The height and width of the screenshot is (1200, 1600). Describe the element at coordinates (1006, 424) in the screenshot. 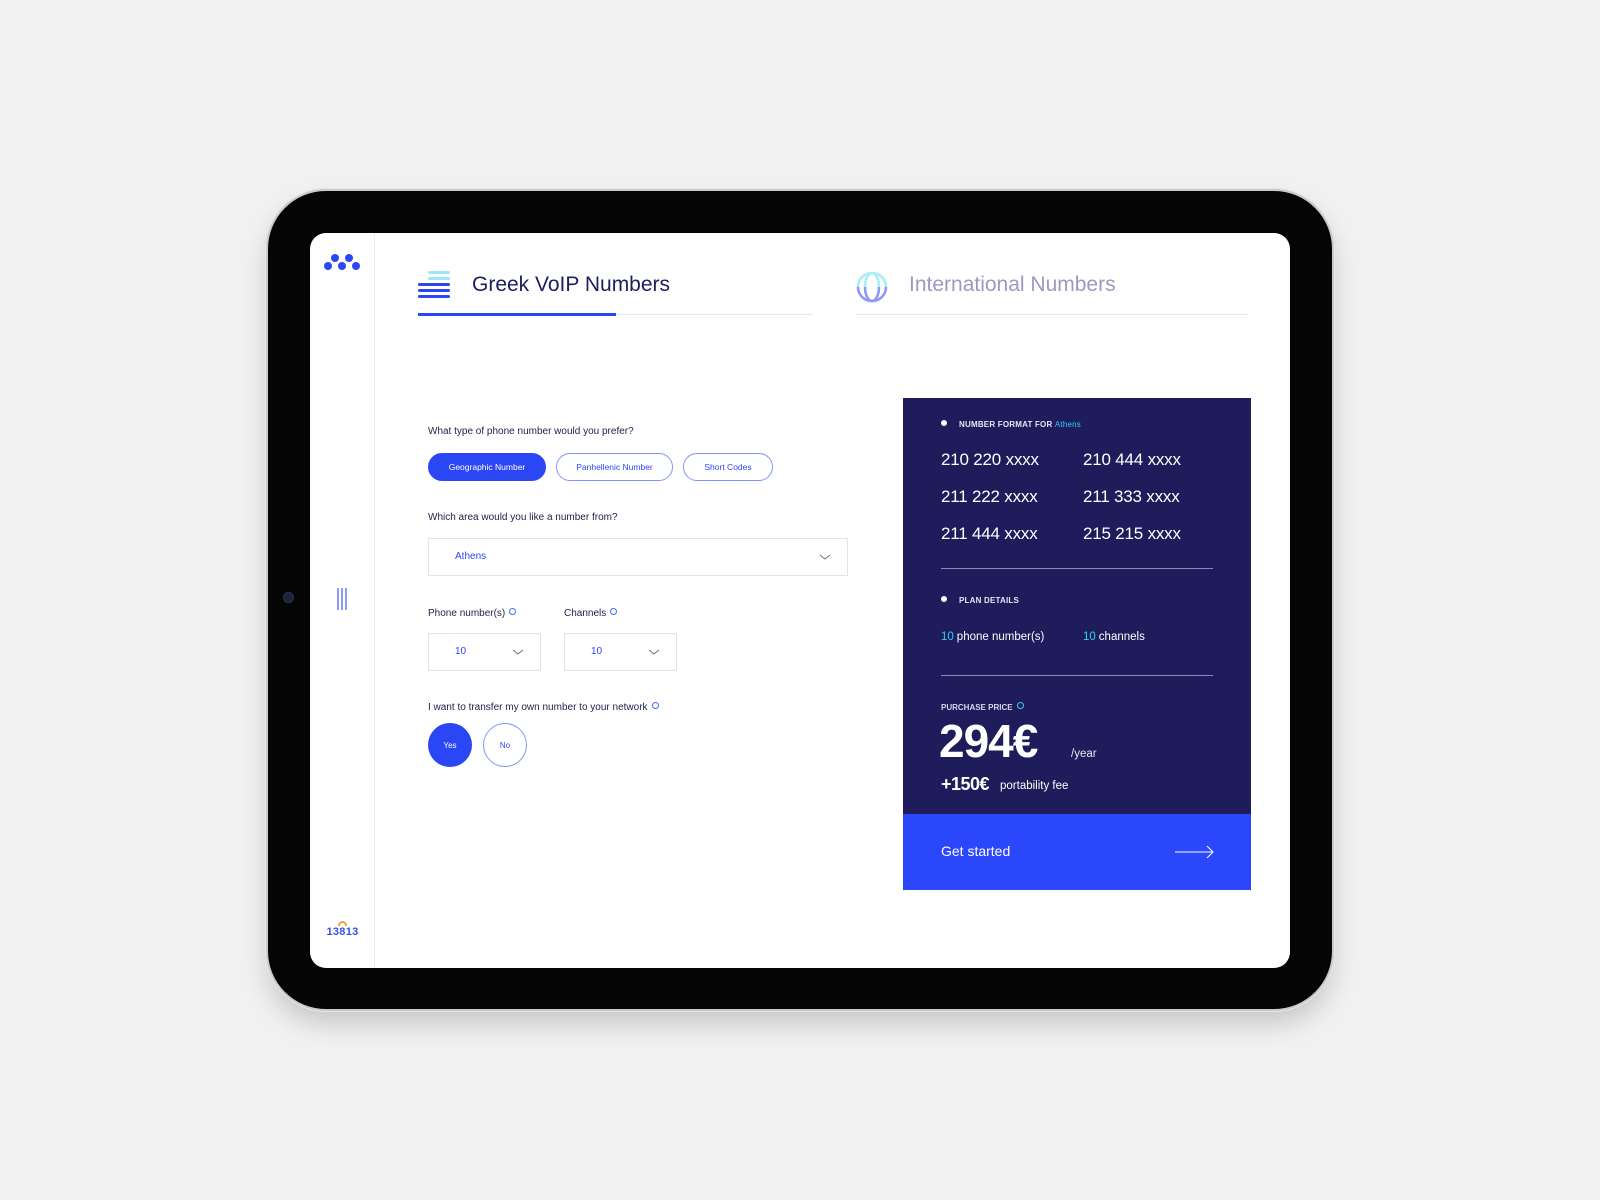

I see `number-format-title-text: NUMBER FORMAT FOR` at that location.